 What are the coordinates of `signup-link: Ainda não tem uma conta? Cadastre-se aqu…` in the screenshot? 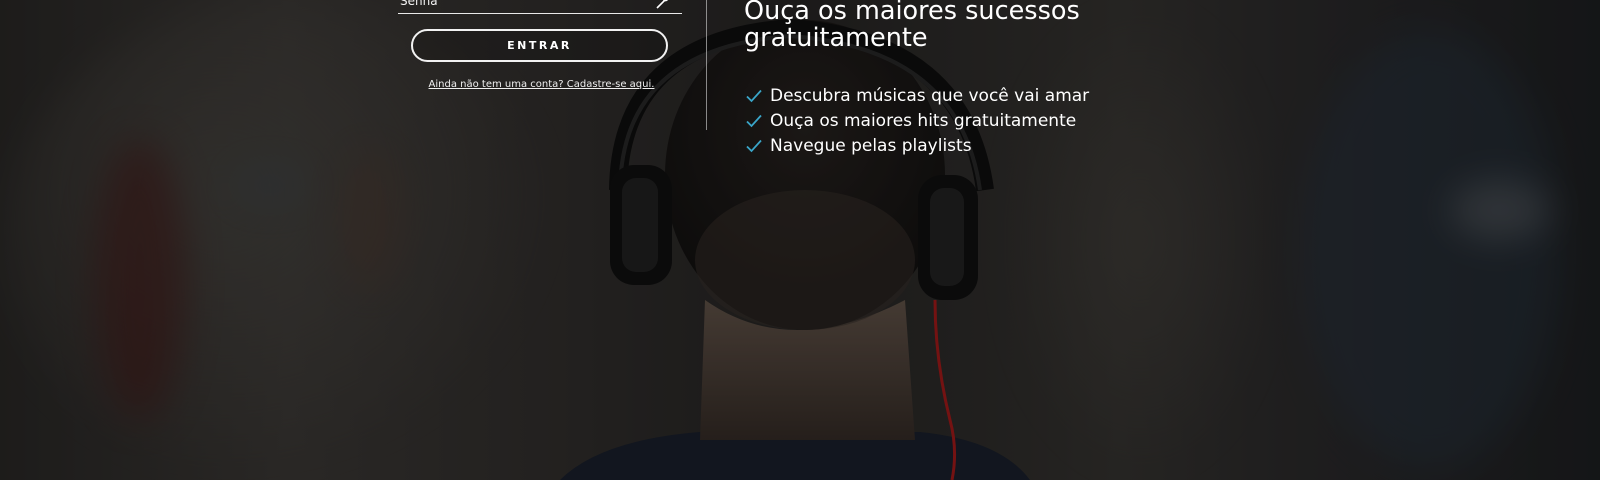 It's located at (541, 84).